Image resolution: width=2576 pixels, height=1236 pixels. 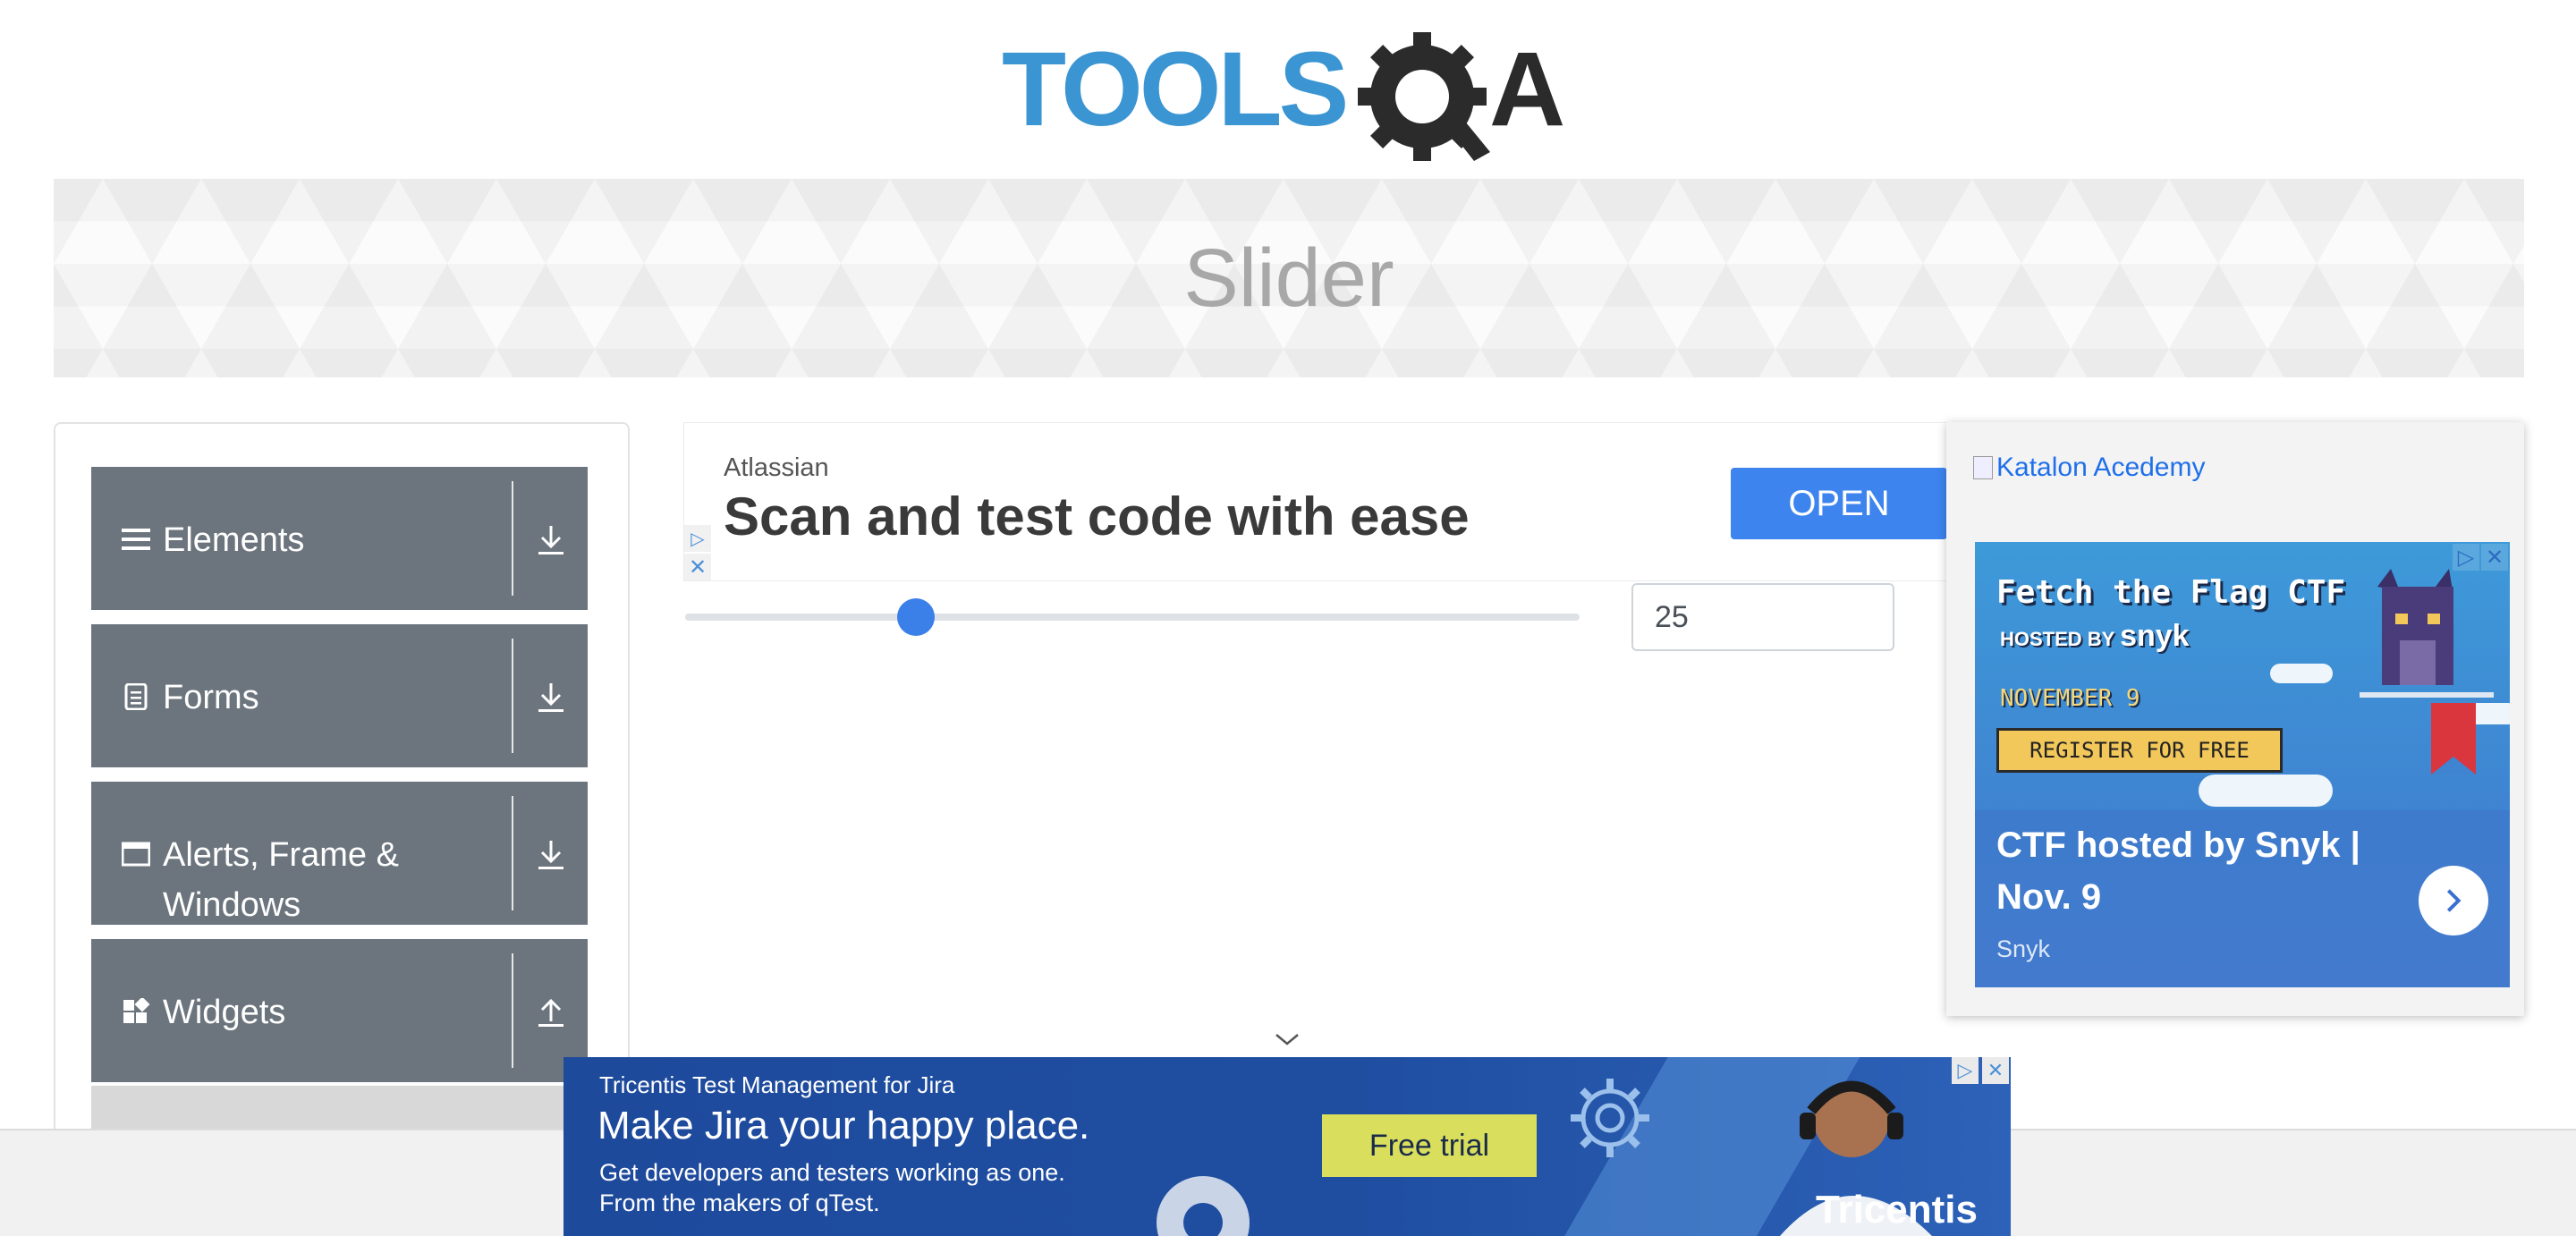 What do you see at coordinates (339, 538) in the screenshot?
I see `sidebar-group-elements: Elements` at bounding box center [339, 538].